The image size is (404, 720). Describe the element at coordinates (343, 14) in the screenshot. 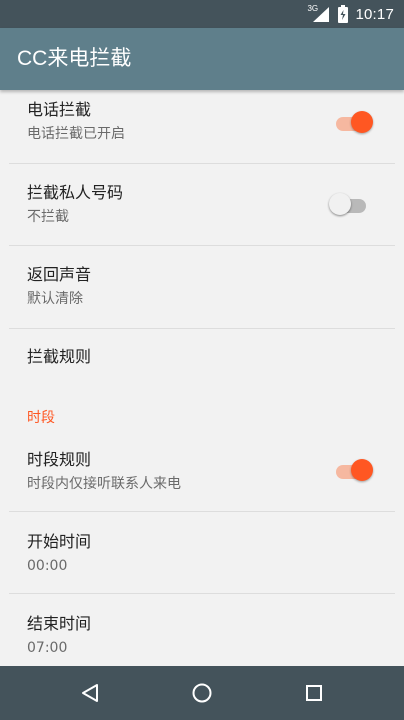

I see `battery-icon` at that location.